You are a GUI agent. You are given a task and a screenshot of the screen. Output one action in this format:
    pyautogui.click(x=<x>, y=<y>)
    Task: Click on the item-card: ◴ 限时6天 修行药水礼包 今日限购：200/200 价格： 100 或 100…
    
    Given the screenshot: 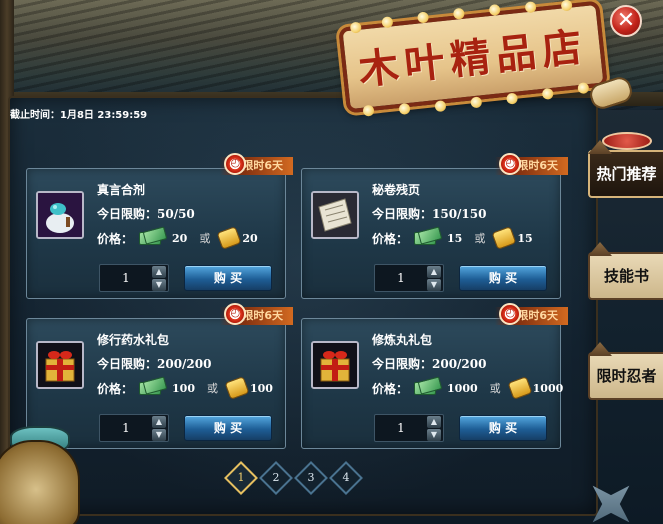 What is the action you would take?
    pyautogui.click(x=159, y=376)
    